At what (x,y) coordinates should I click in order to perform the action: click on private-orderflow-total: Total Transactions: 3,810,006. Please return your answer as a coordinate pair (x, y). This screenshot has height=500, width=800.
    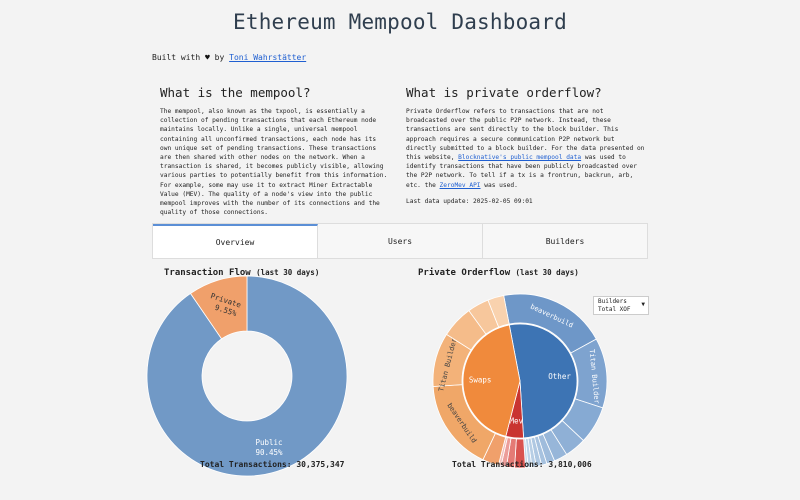
    Looking at the image, I should click on (522, 464).